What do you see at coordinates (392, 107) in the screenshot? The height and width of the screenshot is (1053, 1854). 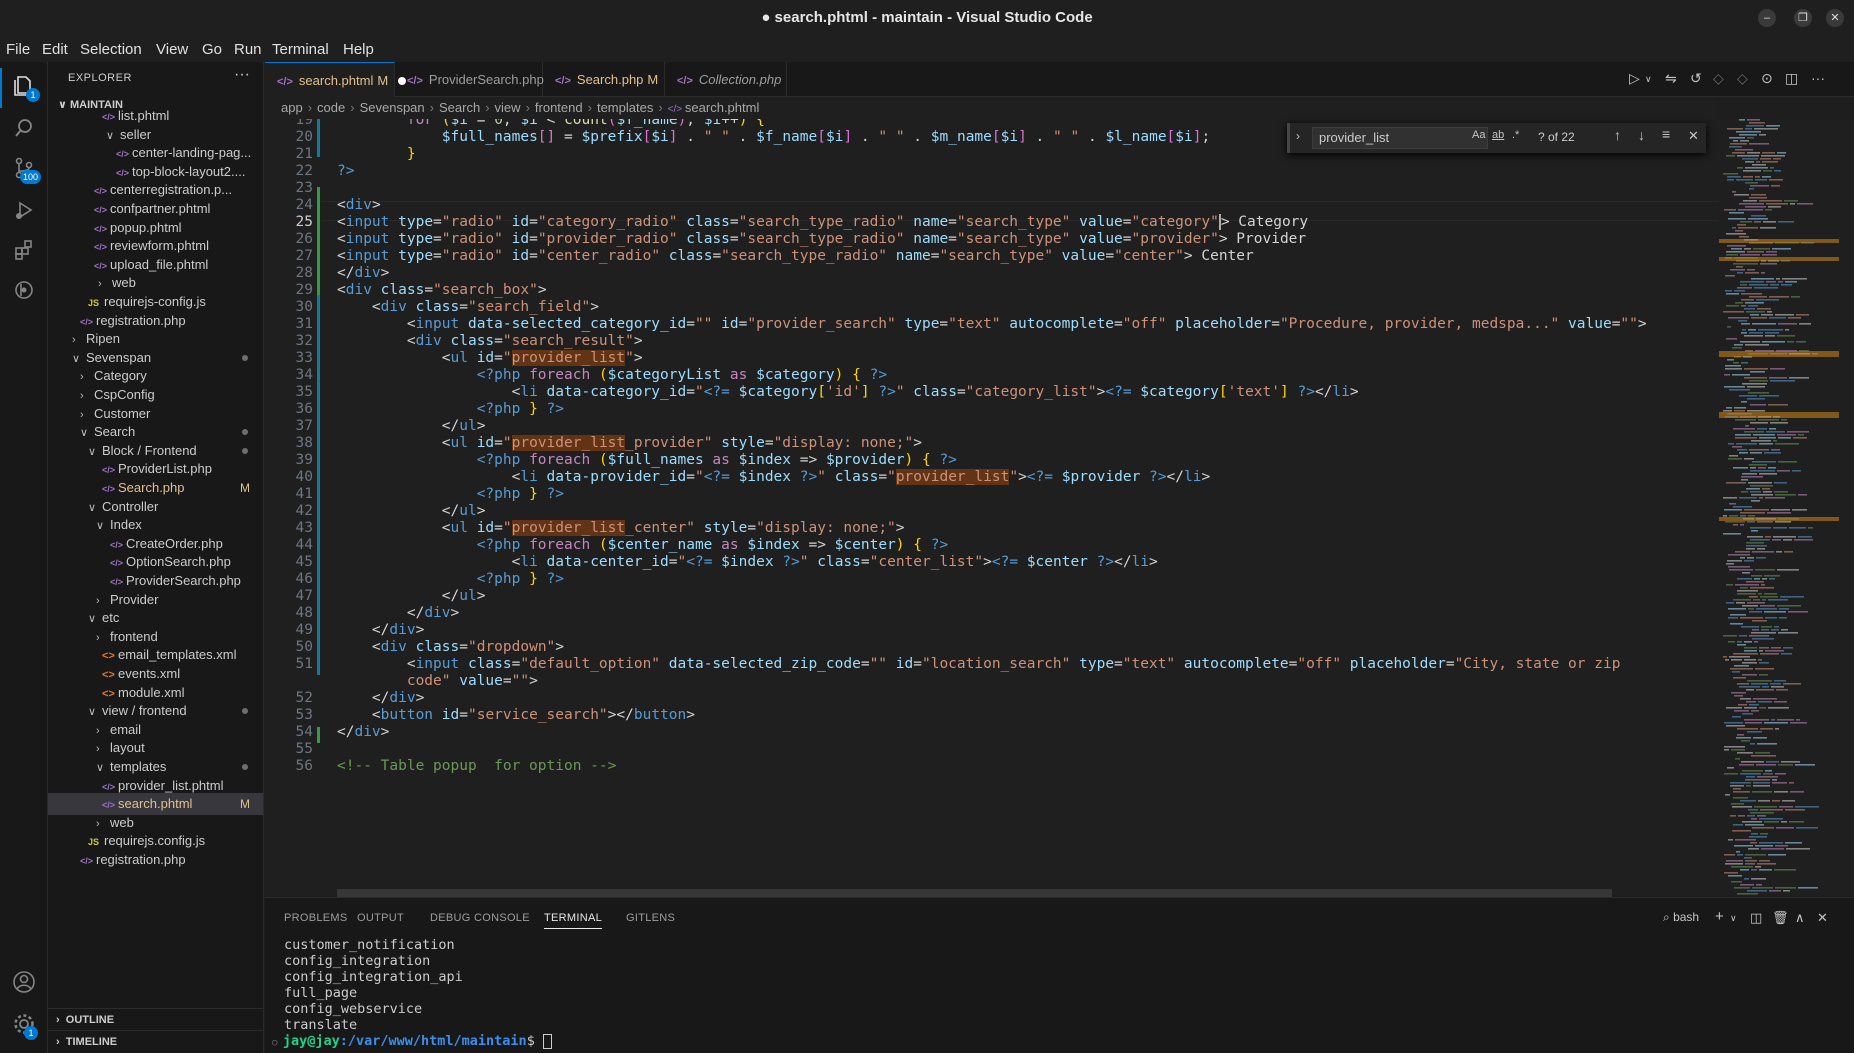 I see `breadcrumb-item: Sevenspan` at bounding box center [392, 107].